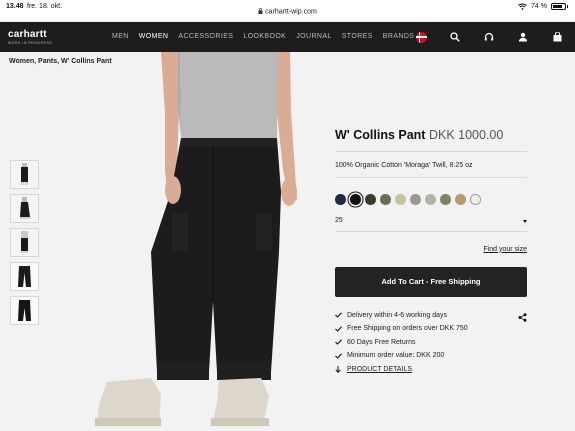 The image size is (575, 431). Describe the element at coordinates (558, 6) in the screenshot. I see `battery-icon` at that location.